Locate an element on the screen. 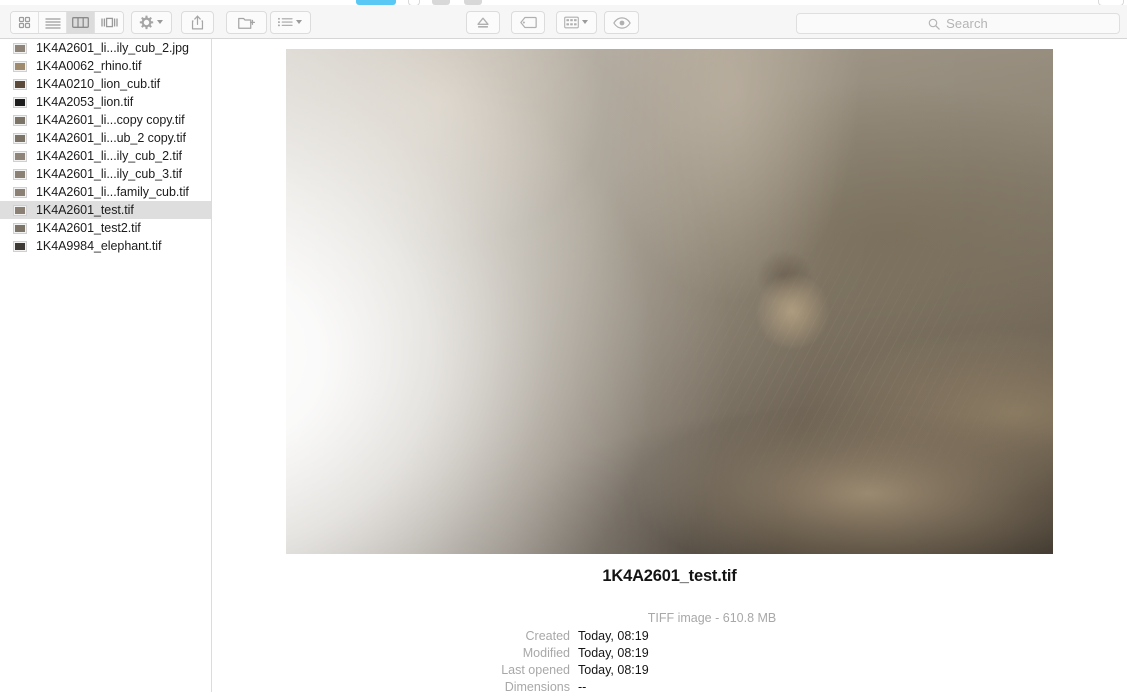 The width and height of the screenshot is (1127, 697). eye-icon is located at coordinates (621, 22).